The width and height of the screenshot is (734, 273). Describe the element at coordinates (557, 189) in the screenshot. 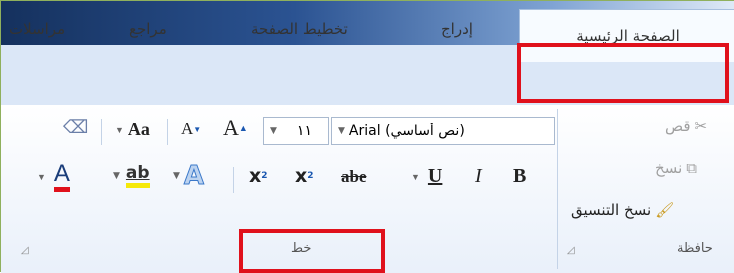

I see `group-divider` at that location.